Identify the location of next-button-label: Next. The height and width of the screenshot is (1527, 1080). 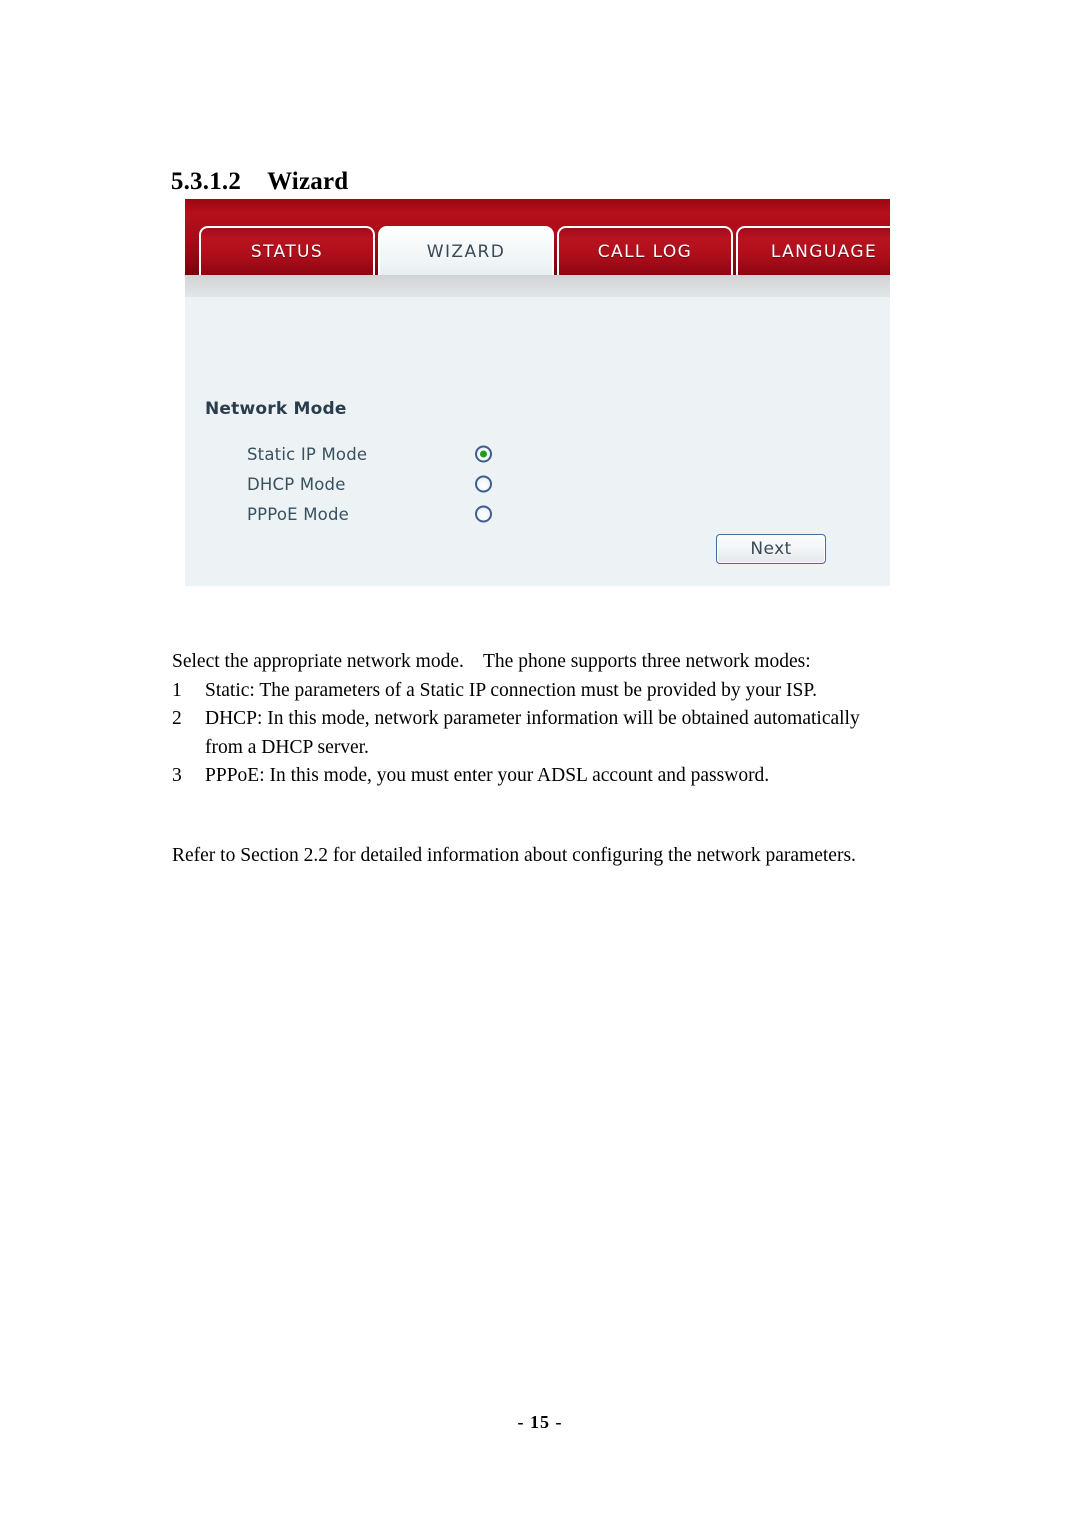
(771, 549).